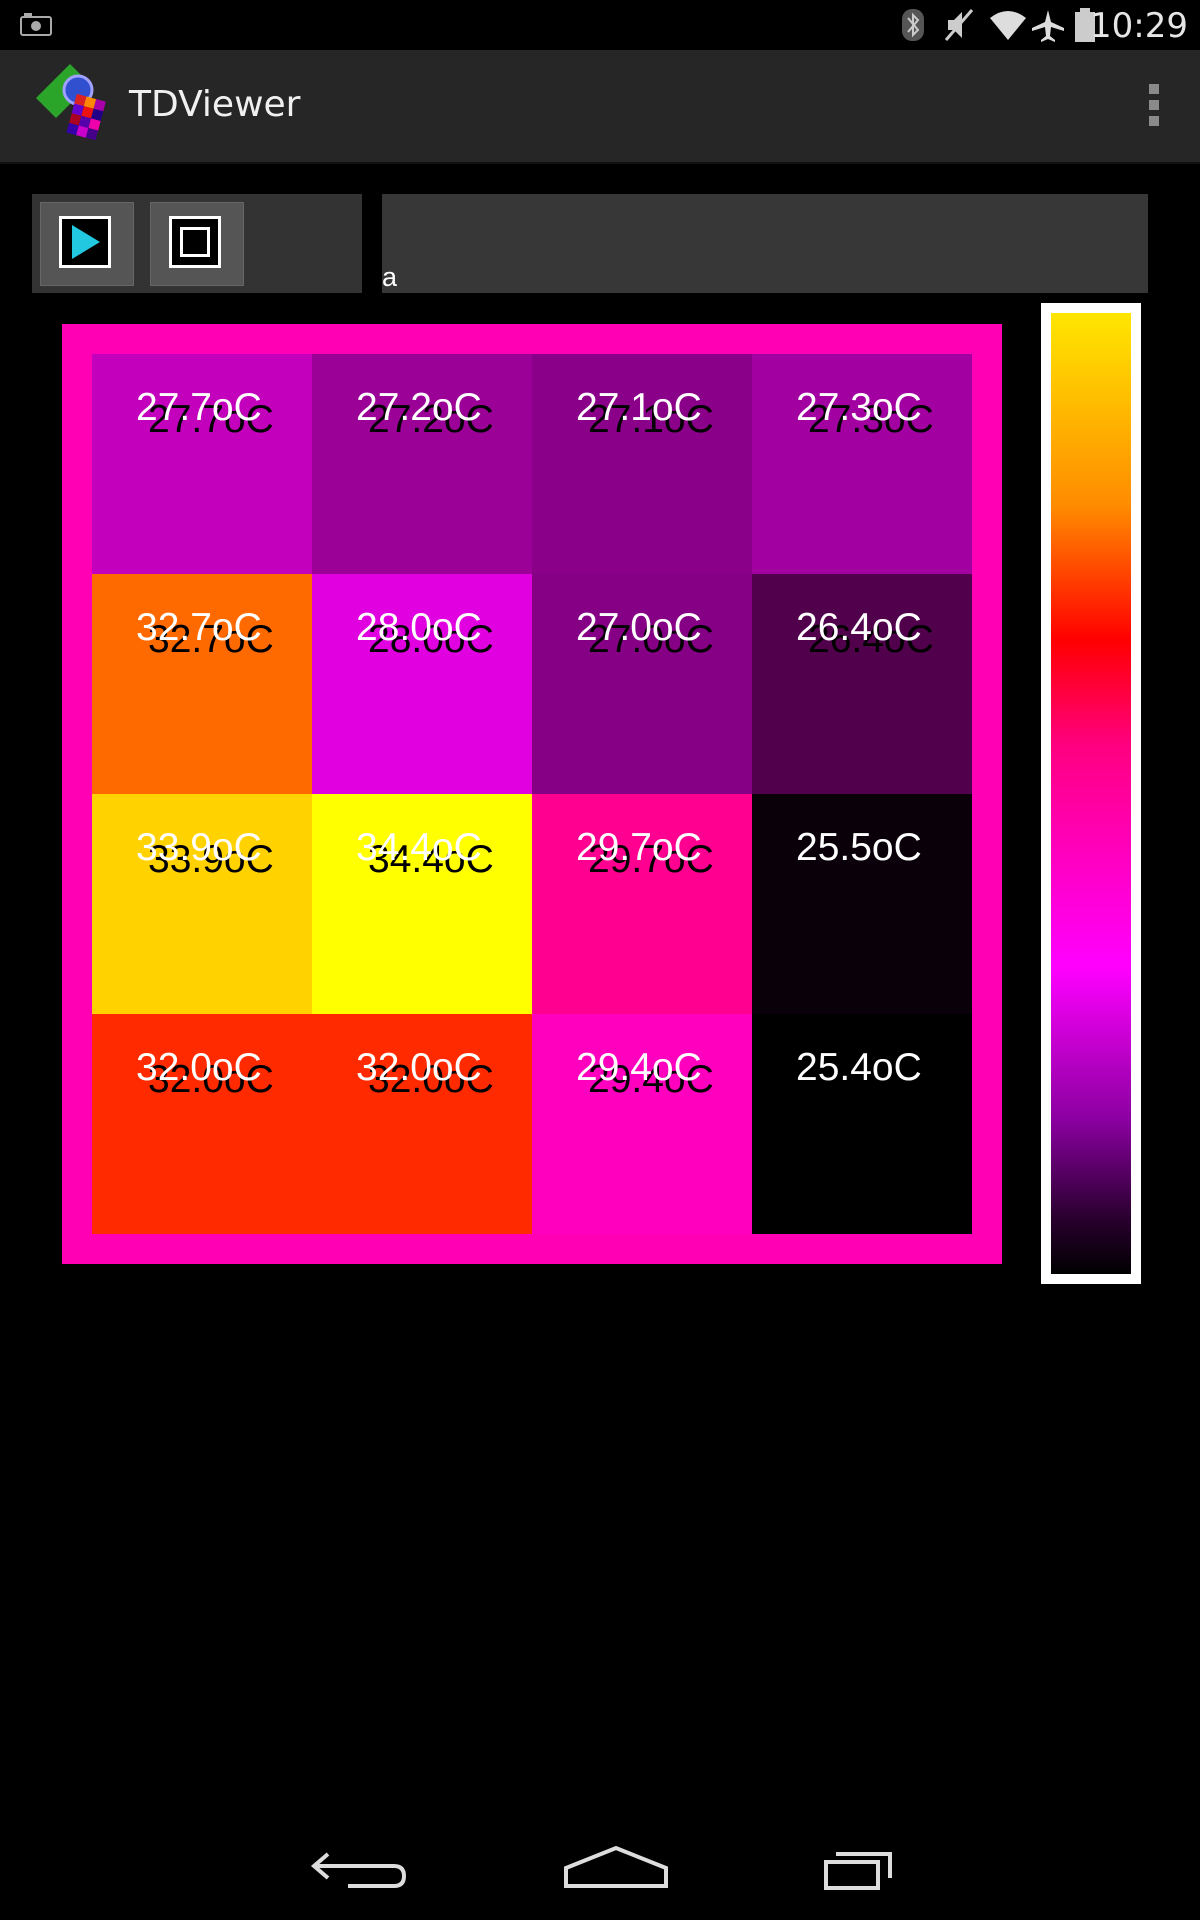  I want to click on stop-icon, so click(195, 242).